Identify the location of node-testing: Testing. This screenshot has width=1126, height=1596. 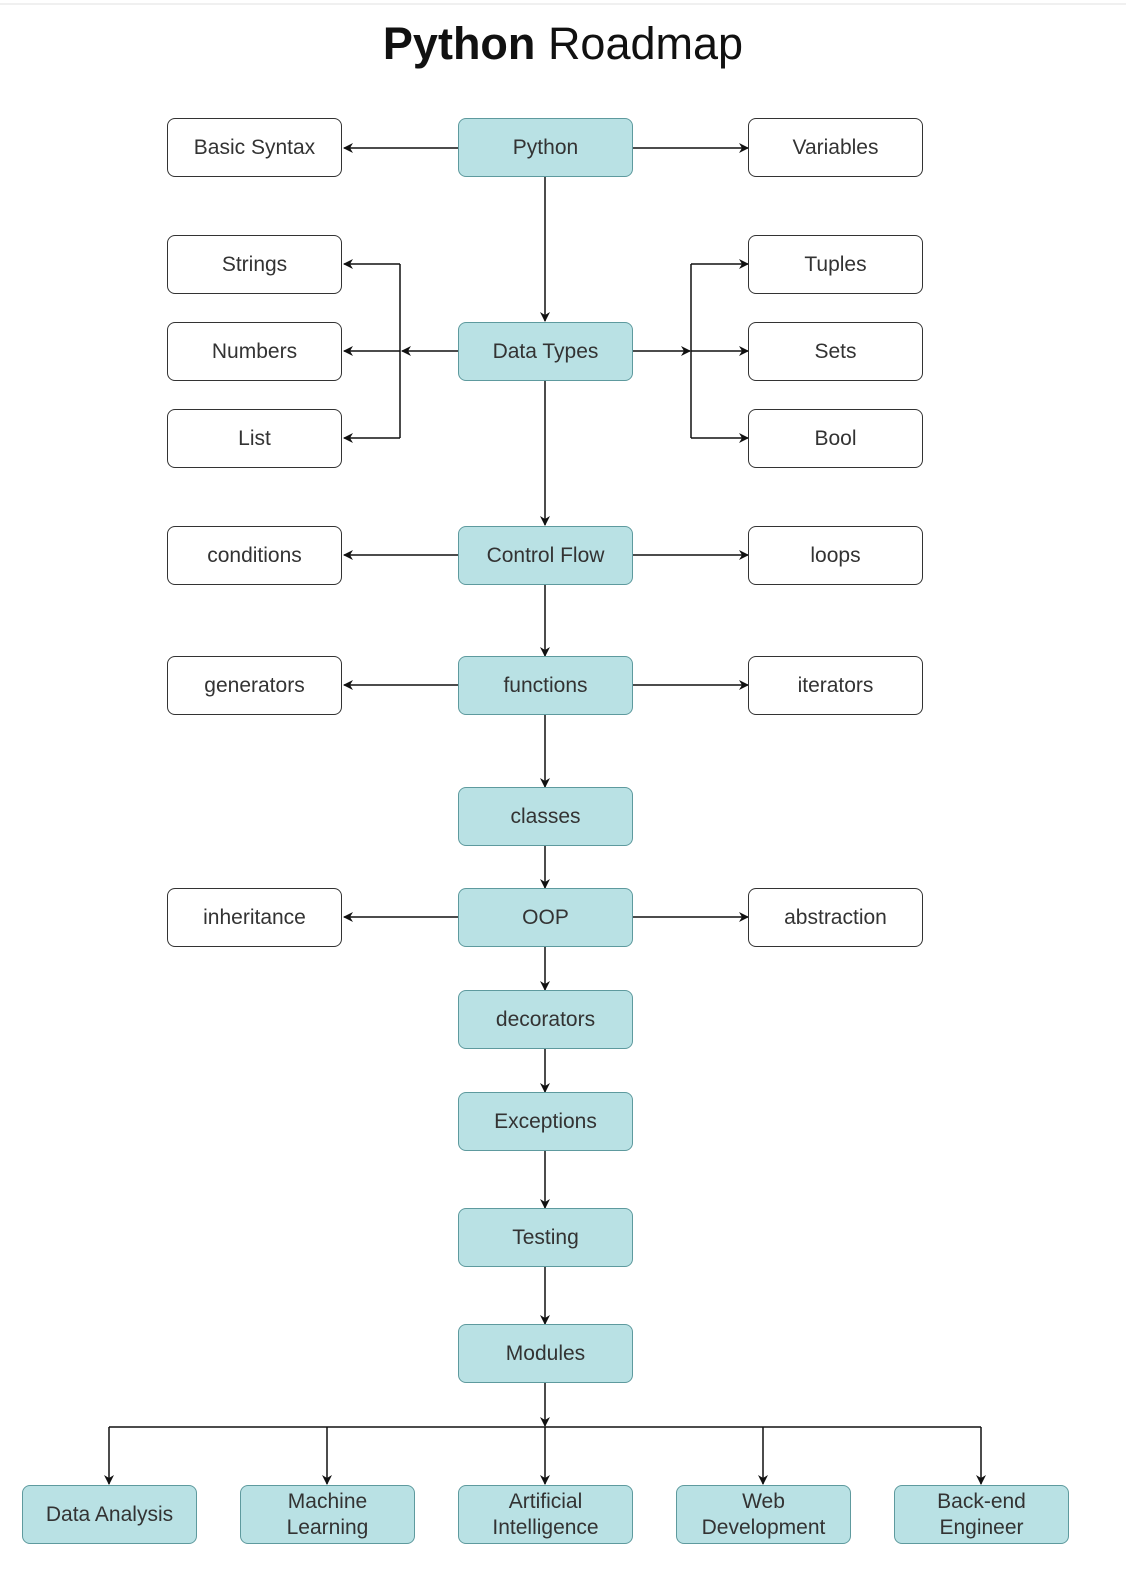
(545, 1237).